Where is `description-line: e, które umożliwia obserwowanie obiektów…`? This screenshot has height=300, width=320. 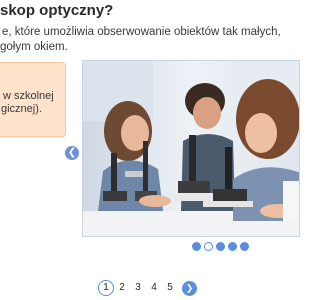 description-line: e, które umożliwia obserwowanie obiektów… is located at coordinates (141, 32).